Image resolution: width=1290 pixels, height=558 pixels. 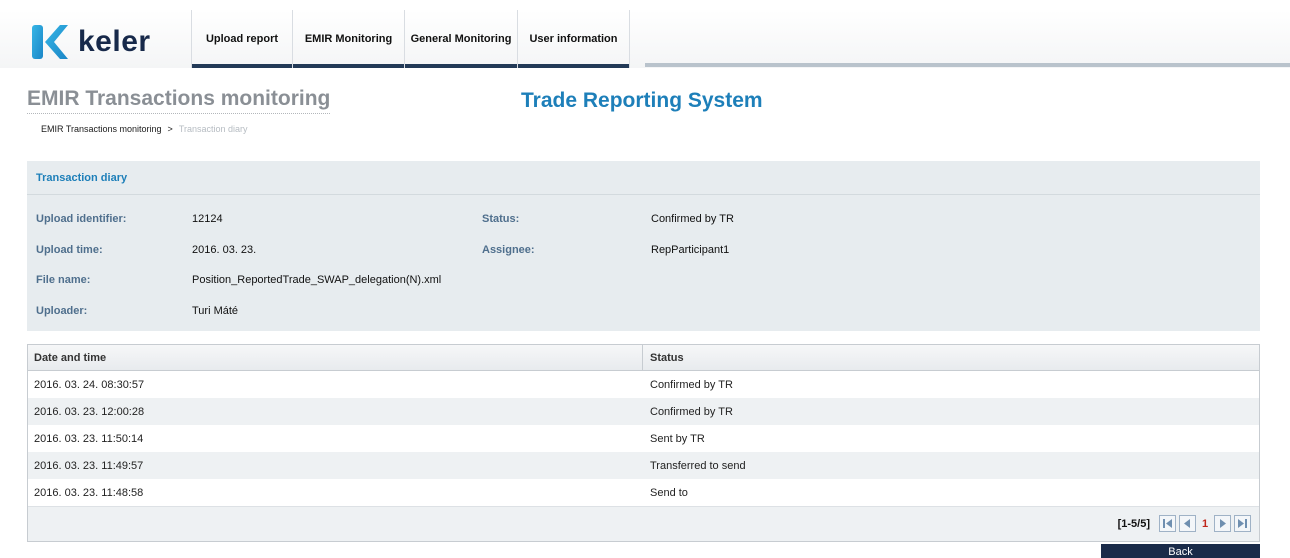 I want to click on file-name-label: File name:, so click(x=63, y=280).